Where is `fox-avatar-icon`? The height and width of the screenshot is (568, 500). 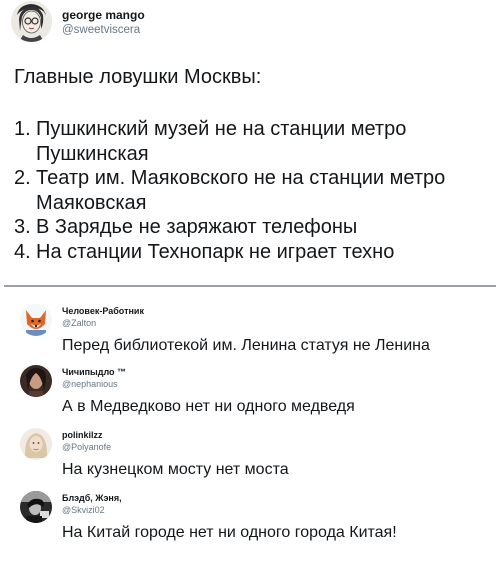
fox-avatar-icon is located at coordinates (36, 320).